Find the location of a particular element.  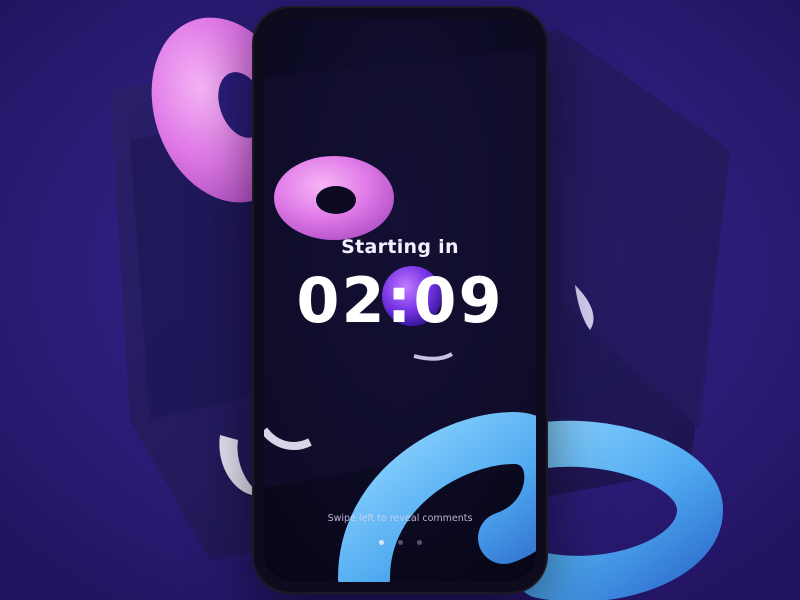

countdown-title: Starting in is located at coordinates (400, 247).